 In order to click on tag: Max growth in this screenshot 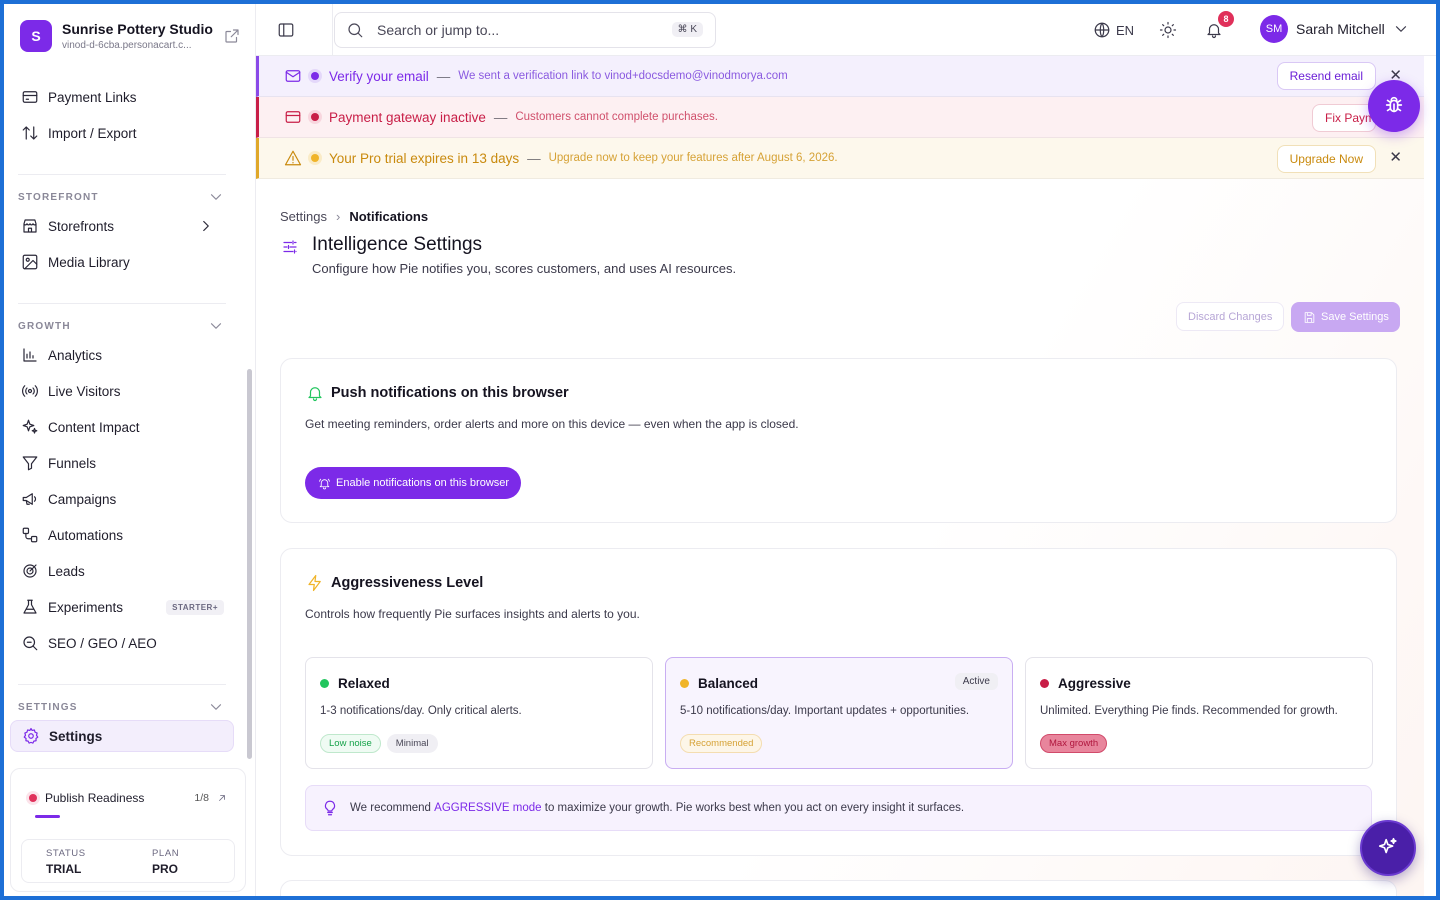, I will do `click(1074, 743)`.